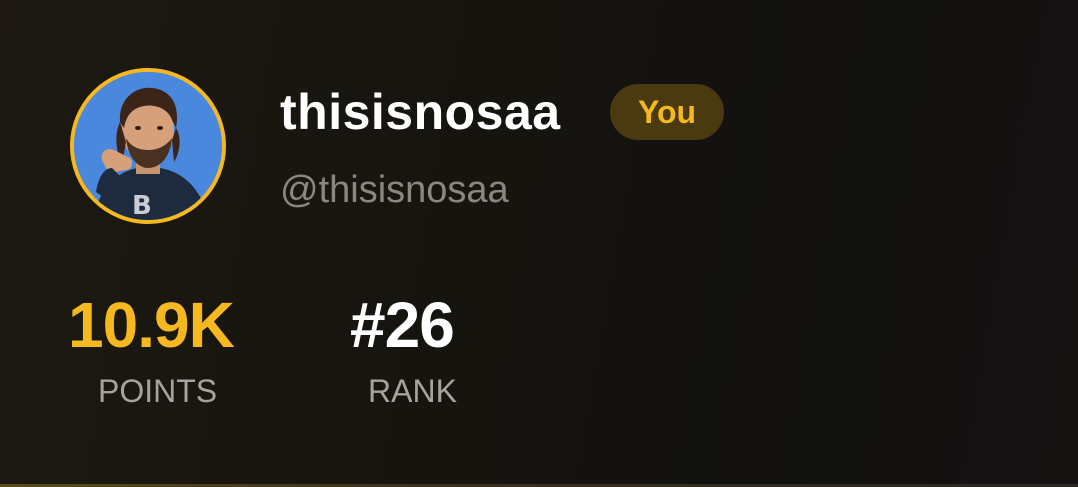 Image resolution: width=1078 pixels, height=487 pixels. Describe the element at coordinates (394, 190) in the screenshot. I see `user-handle: @thisisnosaa` at that location.